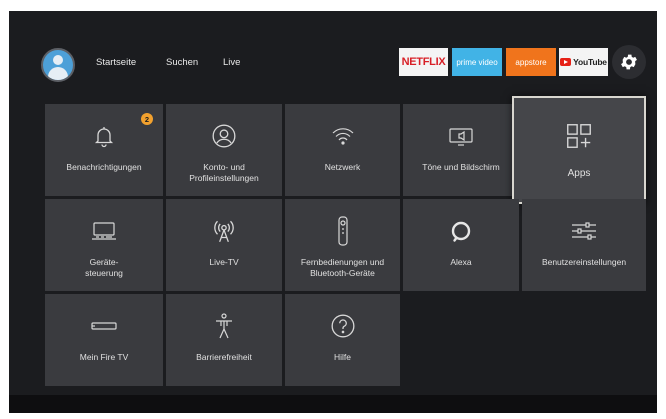 The image size is (666, 419). What do you see at coordinates (342, 150) in the screenshot?
I see `tile-network: Netzwerk` at bounding box center [342, 150].